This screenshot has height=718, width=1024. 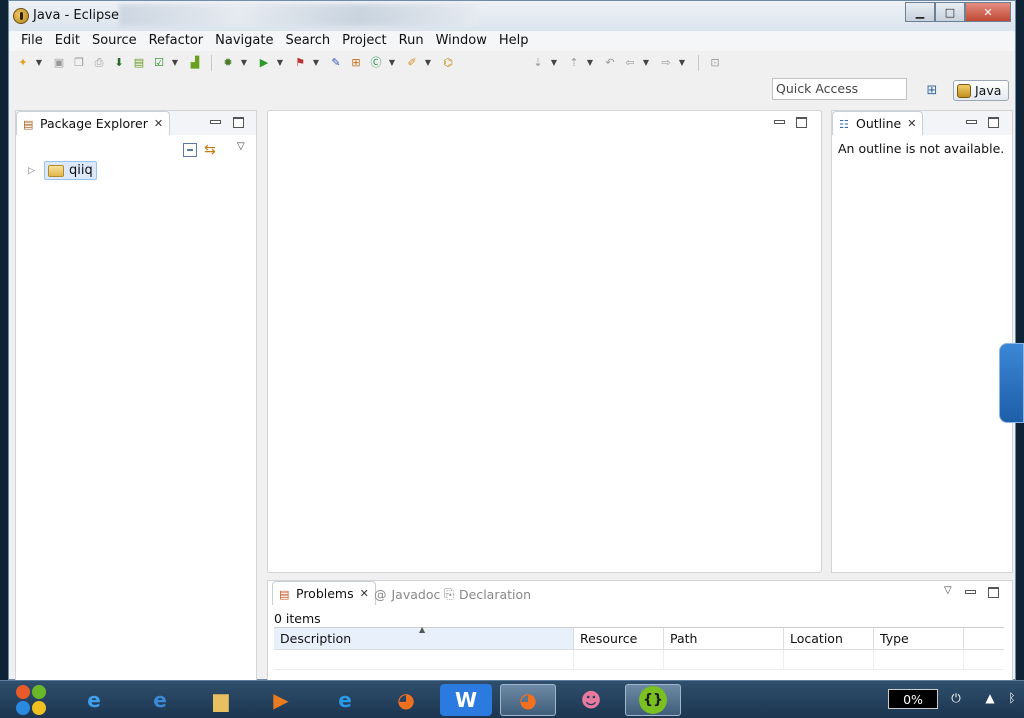 What do you see at coordinates (158, 123) in the screenshot?
I see `close-tab-icon: ✕` at bounding box center [158, 123].